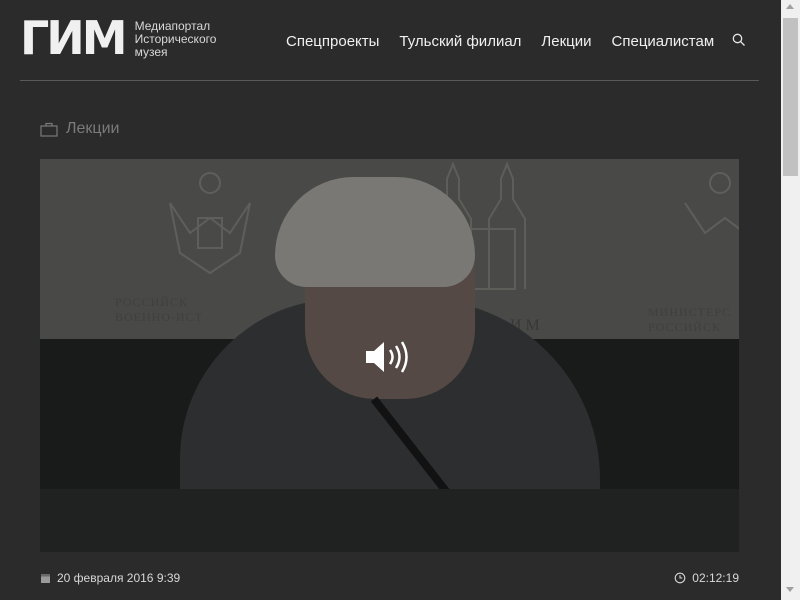 This screenshot has height=600, width=800. What do you see at coordinates (45, 578) in the screenshot?
I see `calendar-icon` at bounding box center [45, 578].